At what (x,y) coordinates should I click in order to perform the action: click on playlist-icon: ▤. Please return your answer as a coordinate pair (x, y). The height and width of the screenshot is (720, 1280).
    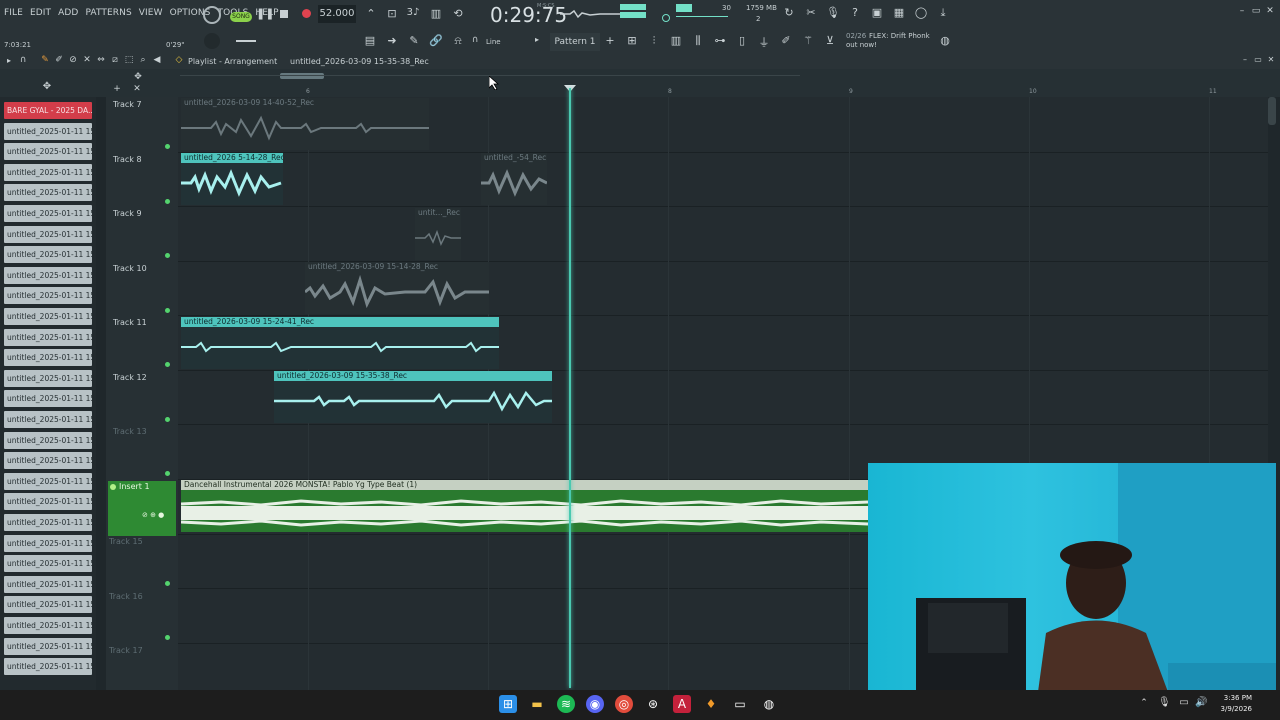
    Looking at the image, I should click on (370, 40).